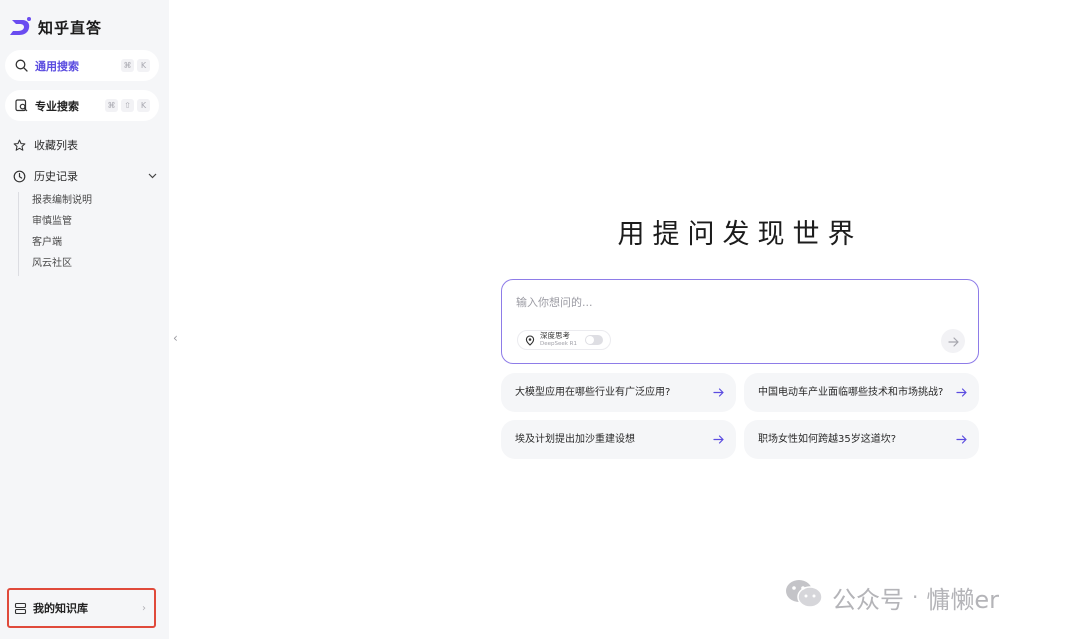 The image size is (1080, 639). What do you see at coordinates (135, 65) in the screenshot?
I see `general-search-shortcut: ⌘ K` at bounding box center [135, 65].